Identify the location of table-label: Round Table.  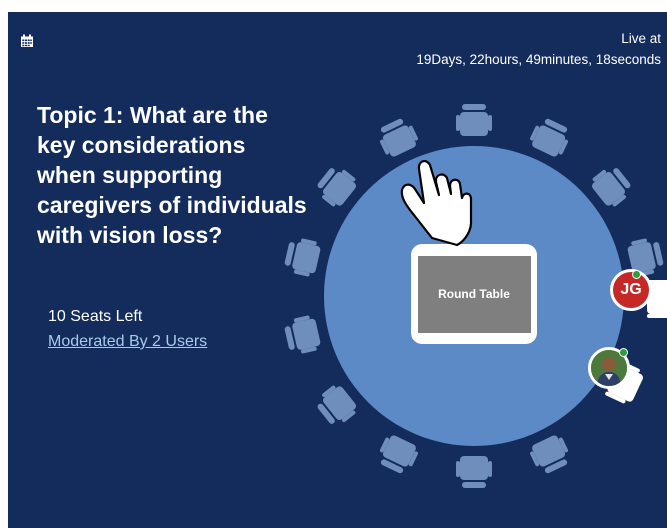
(474, 294).